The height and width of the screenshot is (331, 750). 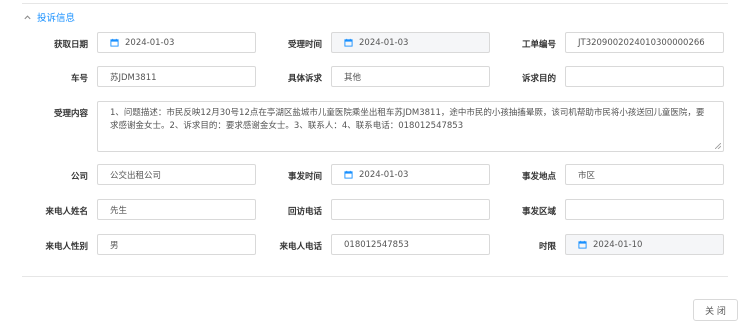 I want to click on car-no-label: 车号, so click(x=79, y=79).